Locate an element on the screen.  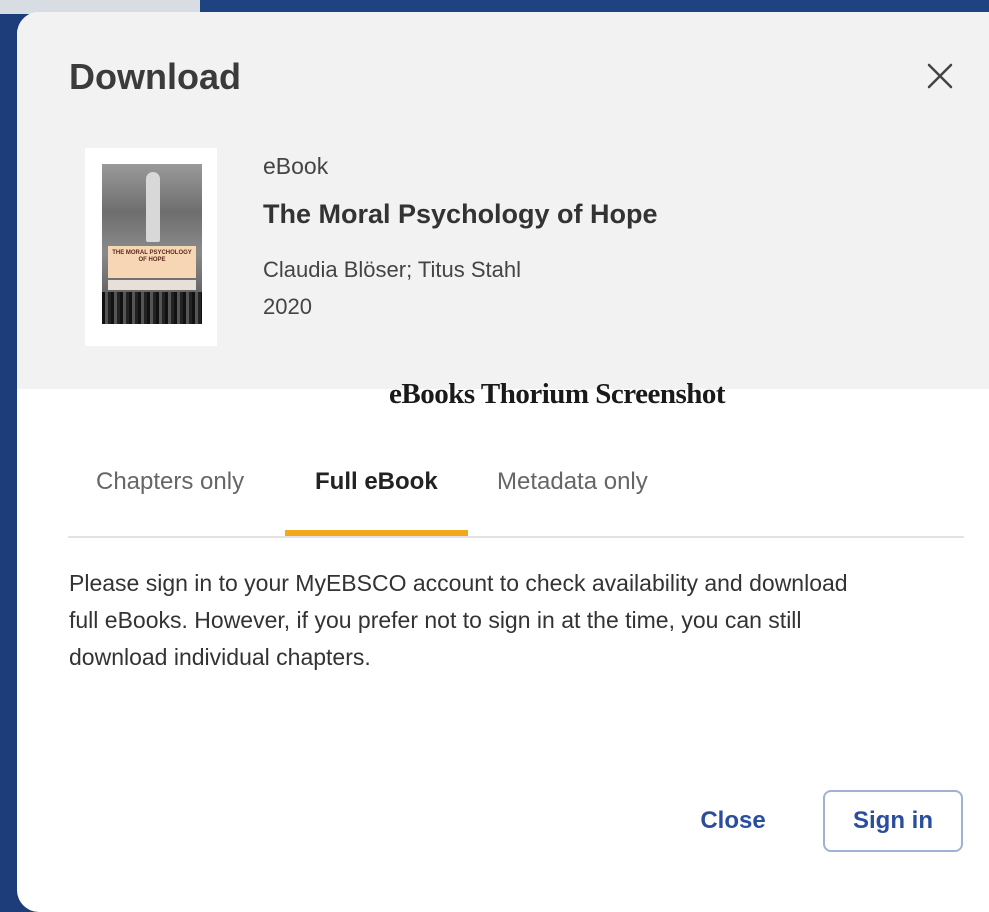
book-cover: THE MORAL PSYCHOLOGY OF HOPE is located at coordinates (151, 247).